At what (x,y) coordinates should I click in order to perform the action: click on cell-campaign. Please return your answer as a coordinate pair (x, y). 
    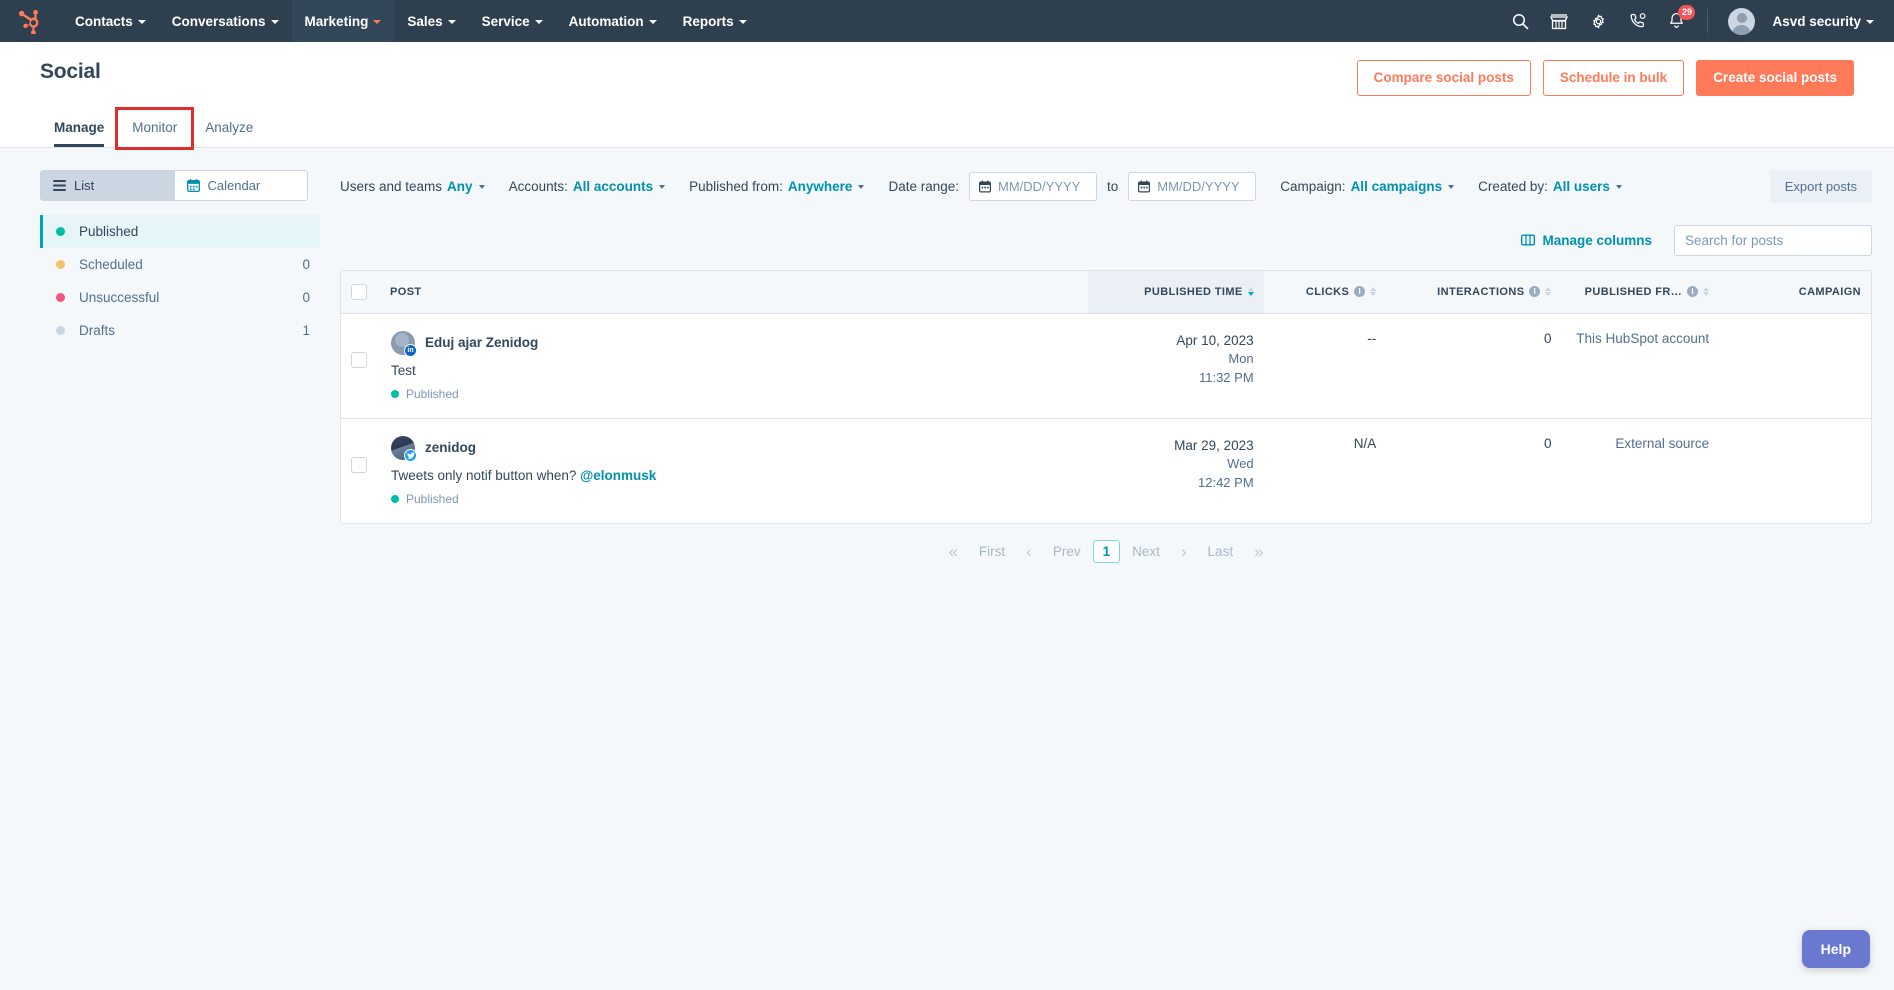
    Looking at the image, I should click on (1795, 470).